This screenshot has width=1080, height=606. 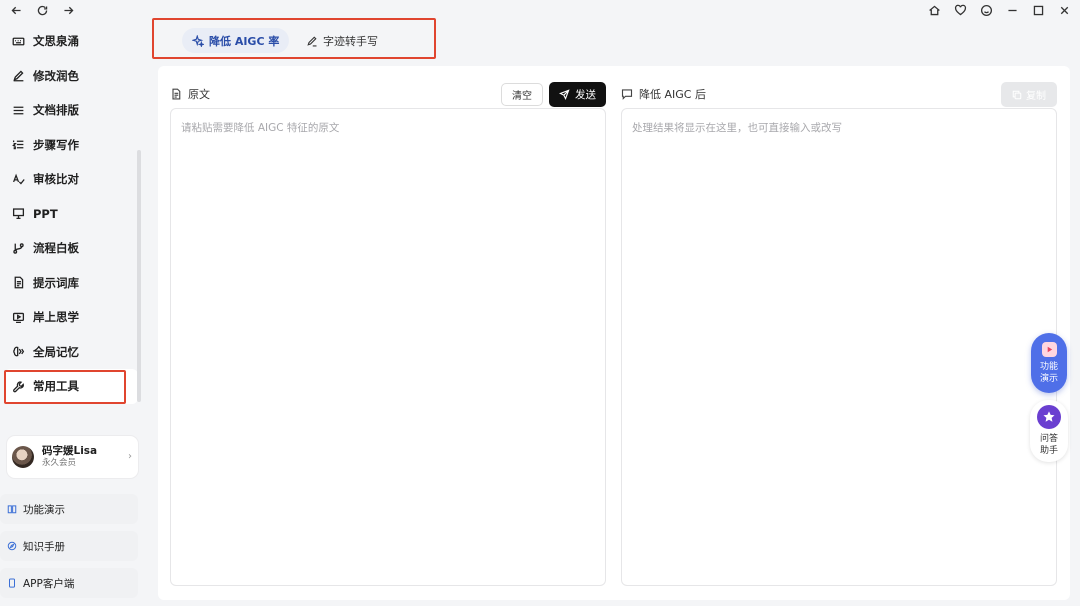 What do you see at coordinates (18, 214) in the screenshot?
I see `presentation-icon` at bounding box center [18, 214].